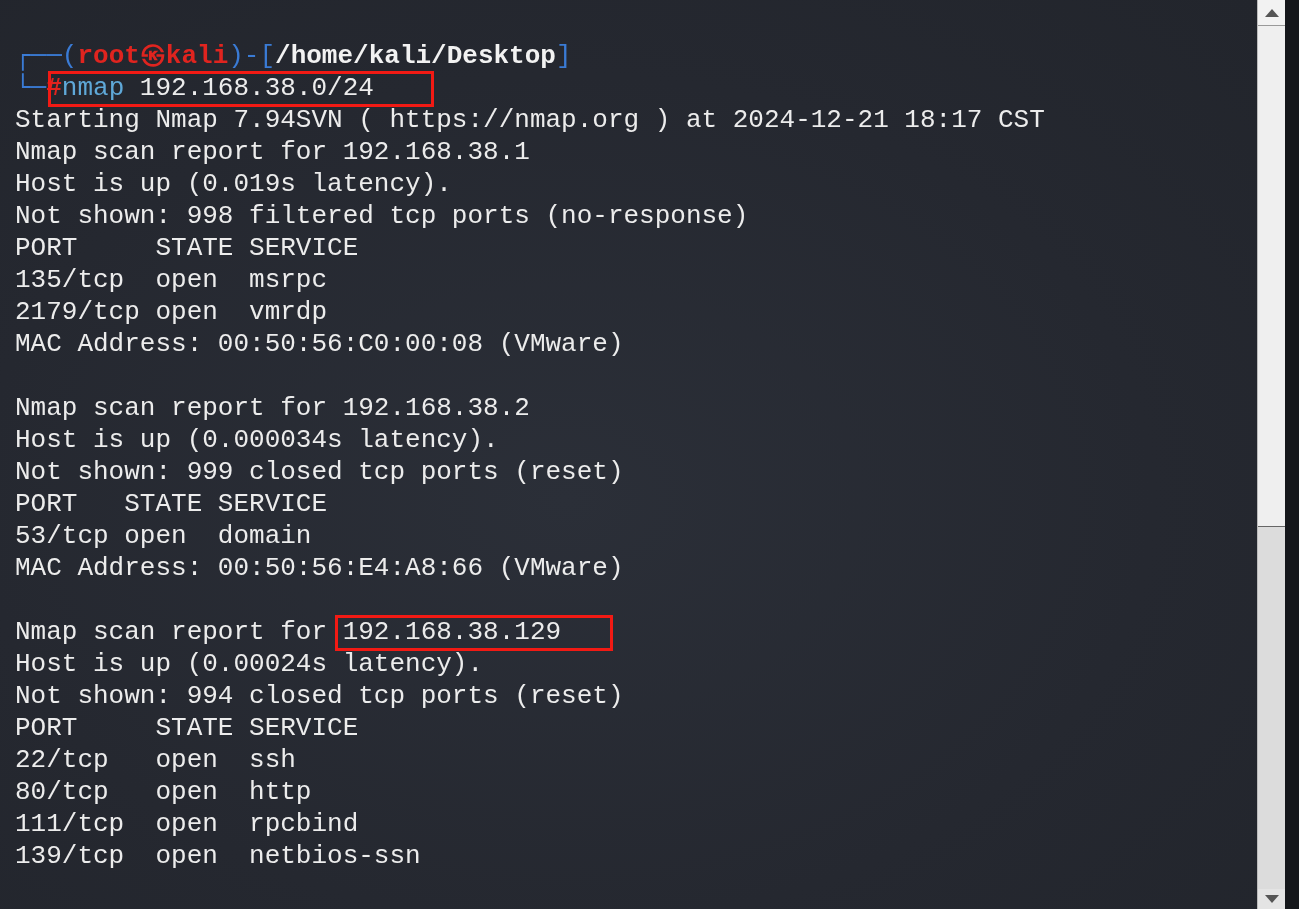 This screenshot has height=909, width=1299. Describe the element at coordinates (172, 280) in the screenshot. I see `terminal-line: 135/tcp open msrpc` at that location.